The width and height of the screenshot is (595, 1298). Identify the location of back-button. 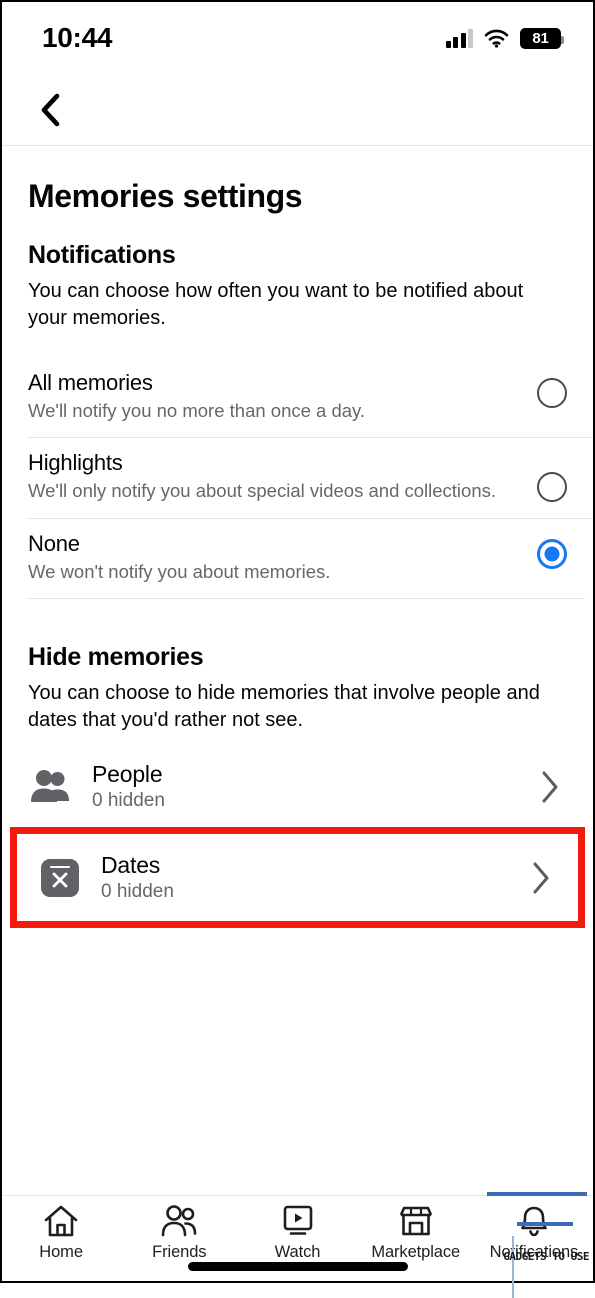
(50, 110).